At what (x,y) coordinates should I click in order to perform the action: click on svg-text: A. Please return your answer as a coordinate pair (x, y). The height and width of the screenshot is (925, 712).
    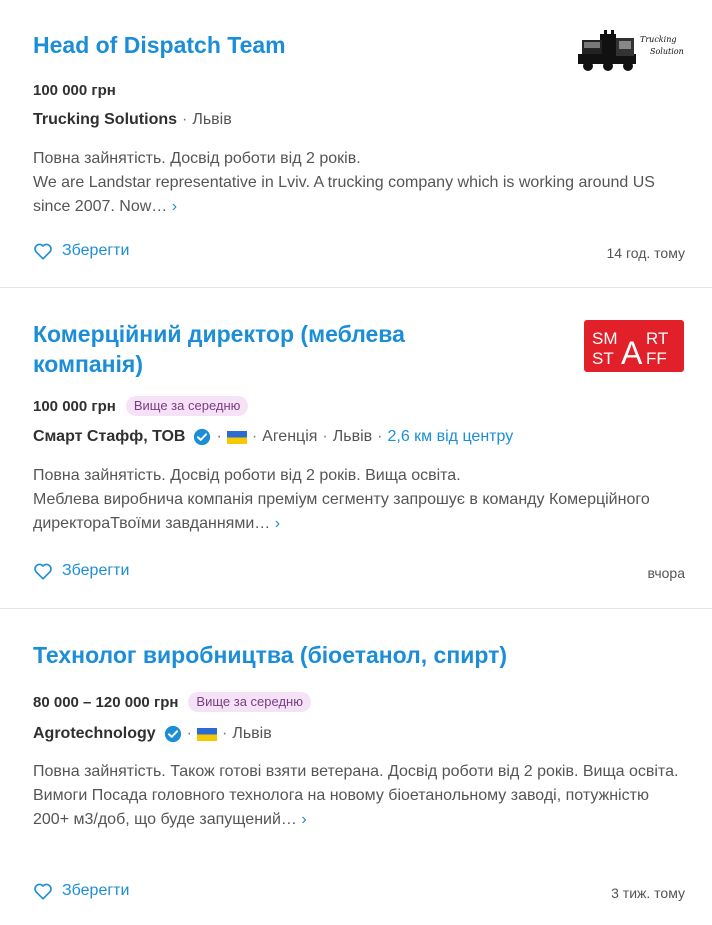
    Looking at the image, I should click on (632, 353).